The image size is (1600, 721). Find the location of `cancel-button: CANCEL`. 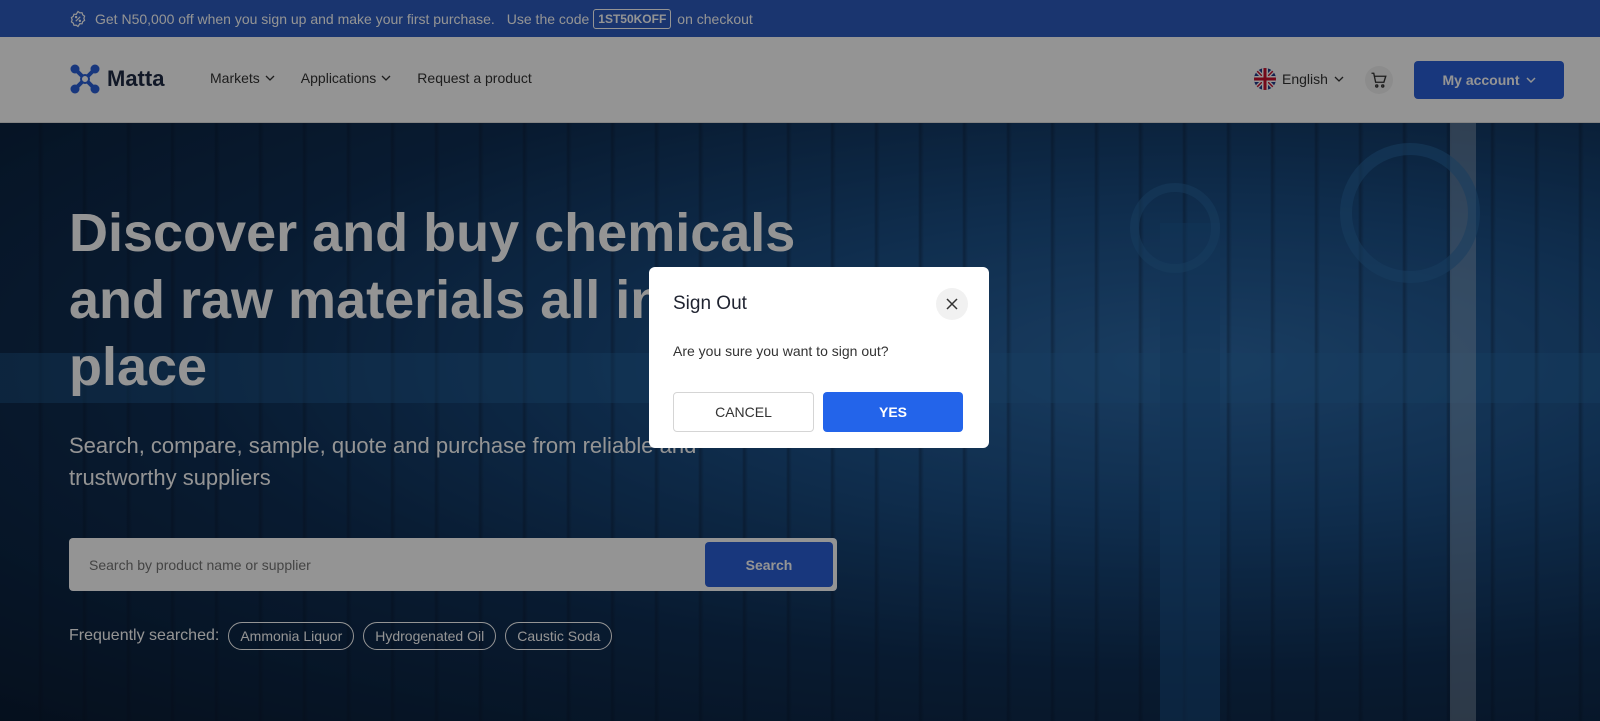

cancel-button: CANCEL is located at coordinates (743, 412).